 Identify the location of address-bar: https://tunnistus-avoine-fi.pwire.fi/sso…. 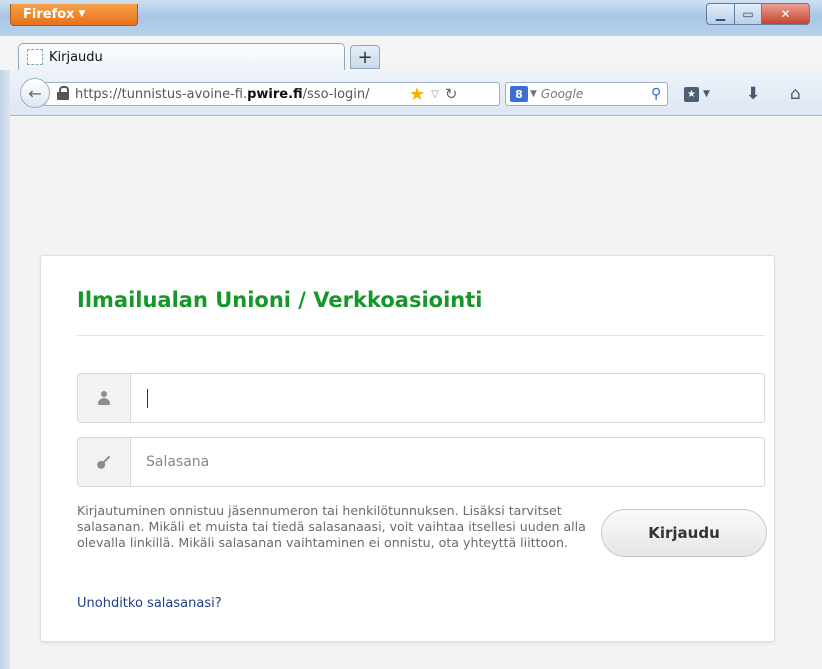
(272, 94).